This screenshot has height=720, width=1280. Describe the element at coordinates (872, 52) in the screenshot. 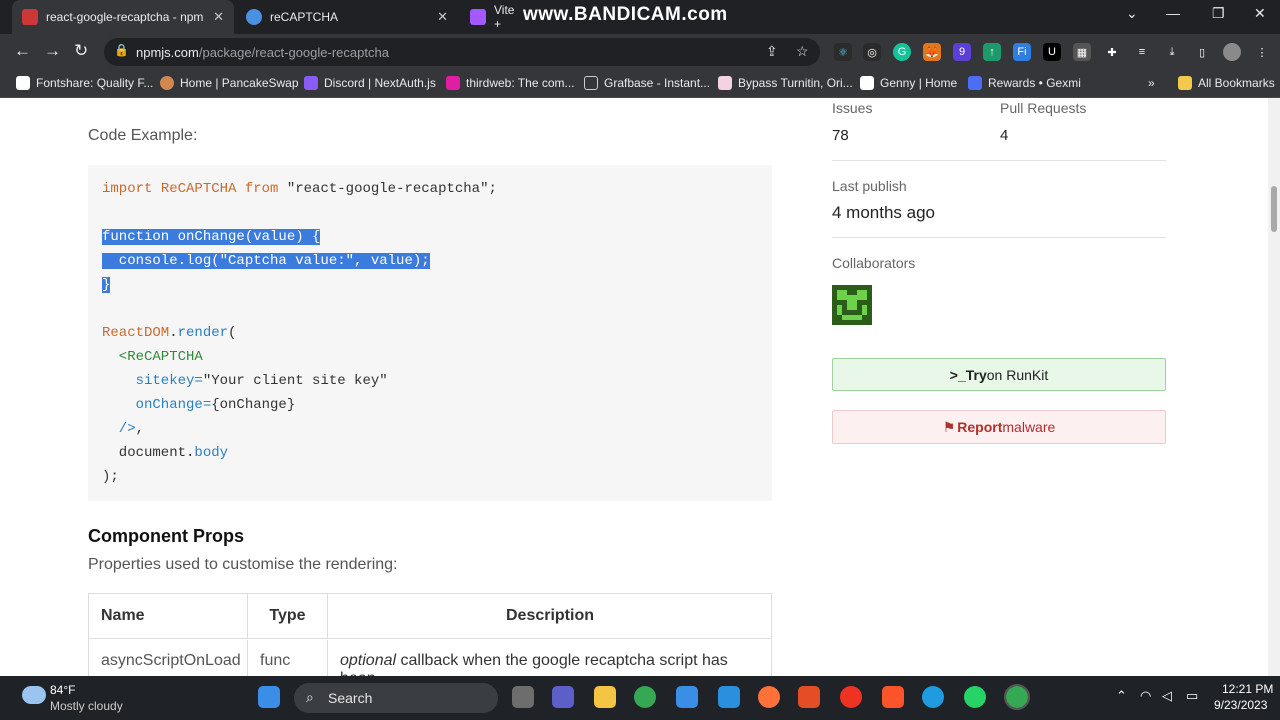

I see `extension-circle-icon: ◎` at that location.